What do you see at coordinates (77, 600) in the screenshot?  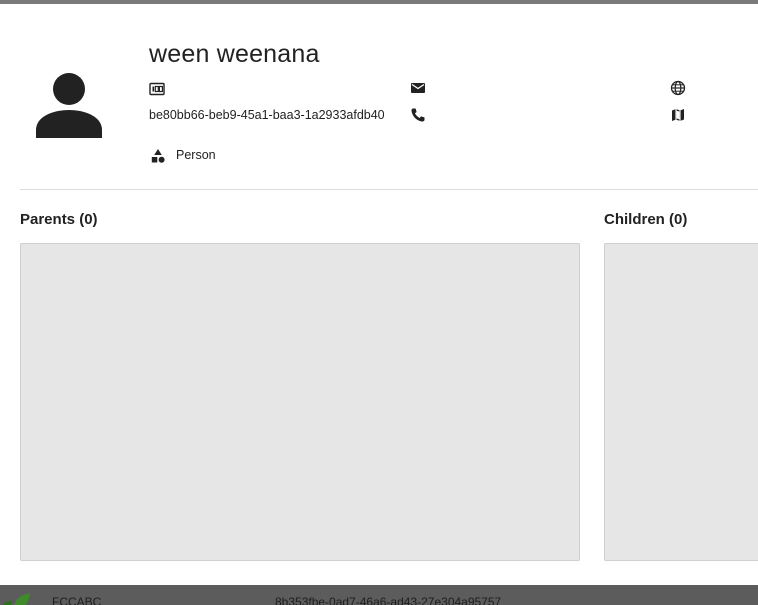 I see `row-name: FCCABC` at bounding box center [77, 600].